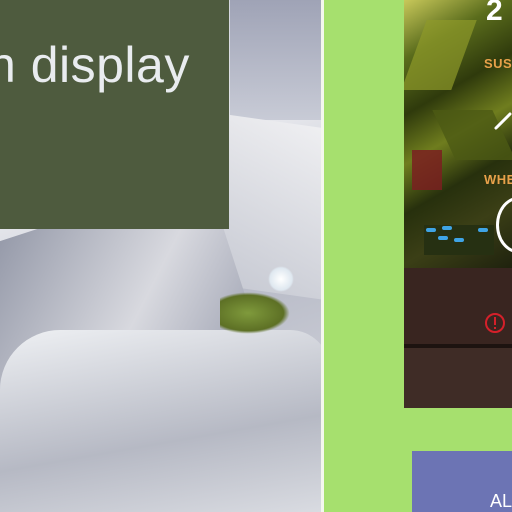  What do you see at coordinates (458, 378) in the screenshot?
I see `card-footer` at bounding box center [458, 378].